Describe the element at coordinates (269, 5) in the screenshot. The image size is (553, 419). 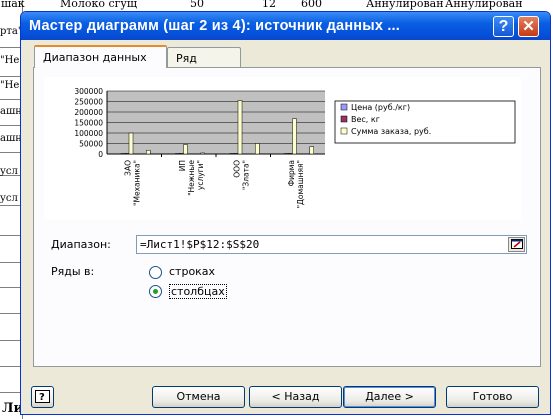
I see `sheet-cell: 12` at that location.